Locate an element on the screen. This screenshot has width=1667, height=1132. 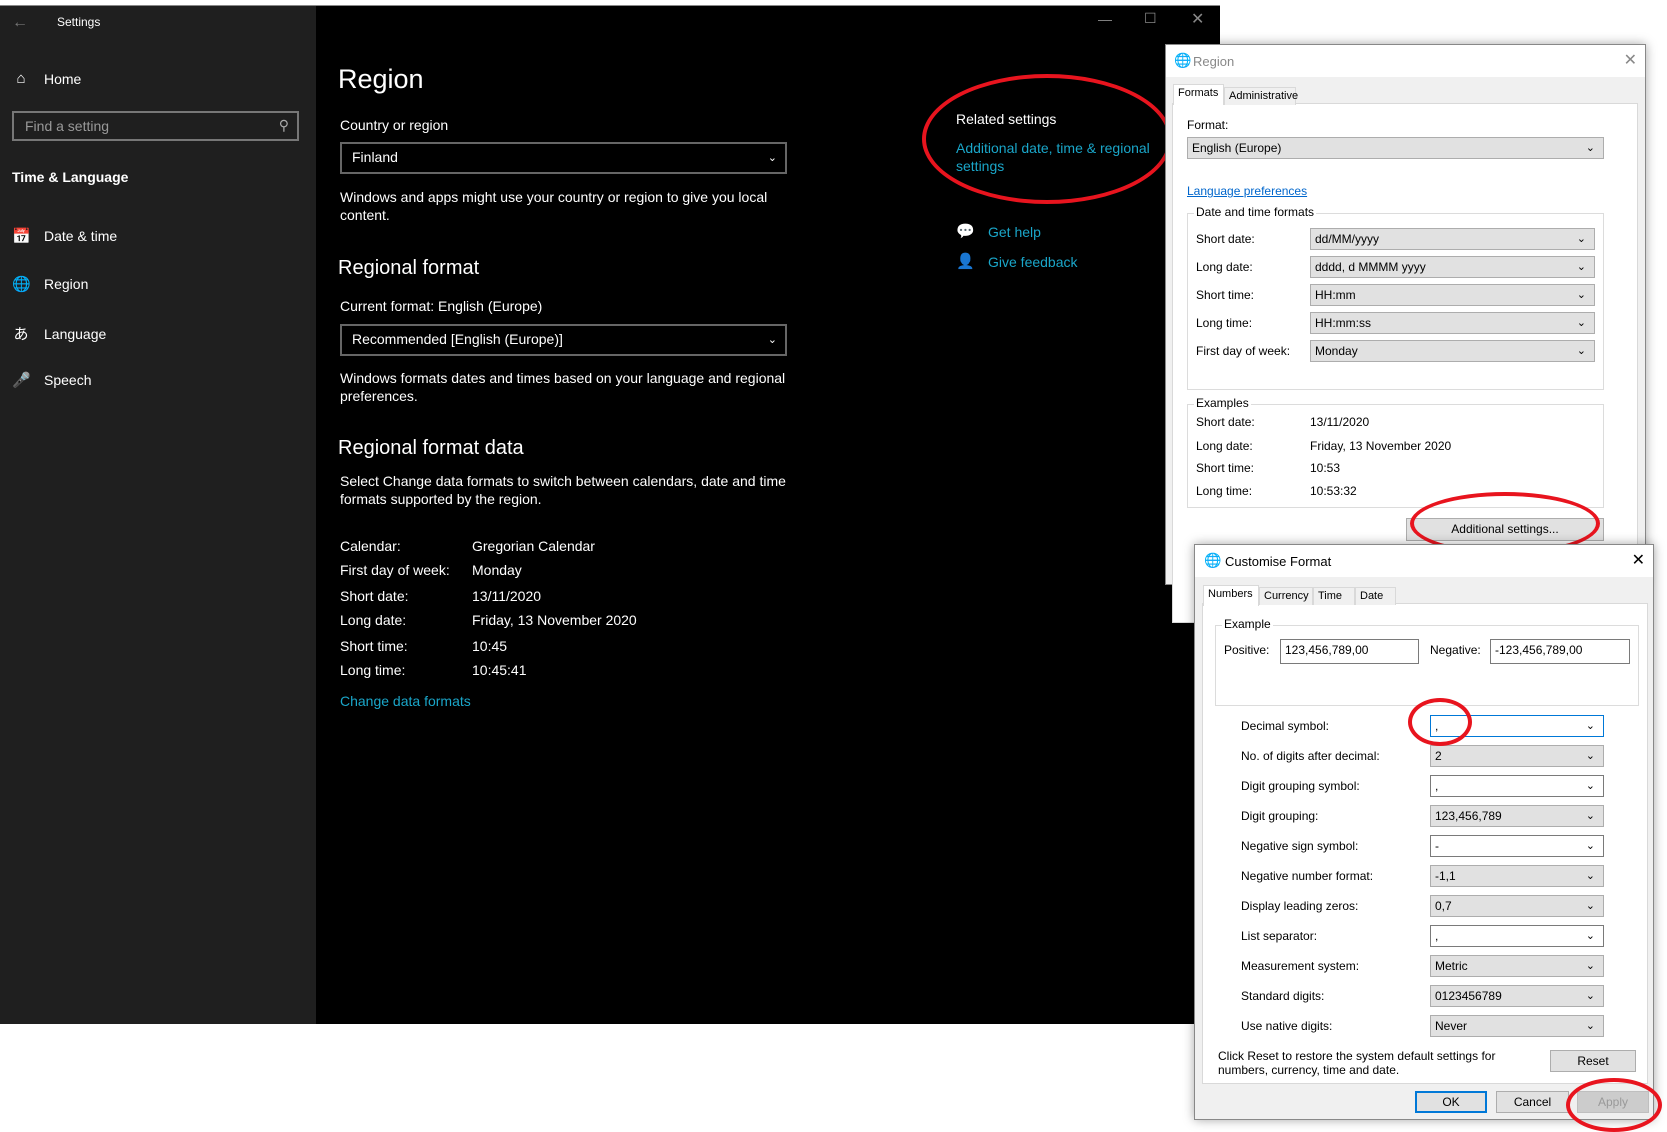
country-dropdown: Finland ⌄ is located at coordinates (563, 158).